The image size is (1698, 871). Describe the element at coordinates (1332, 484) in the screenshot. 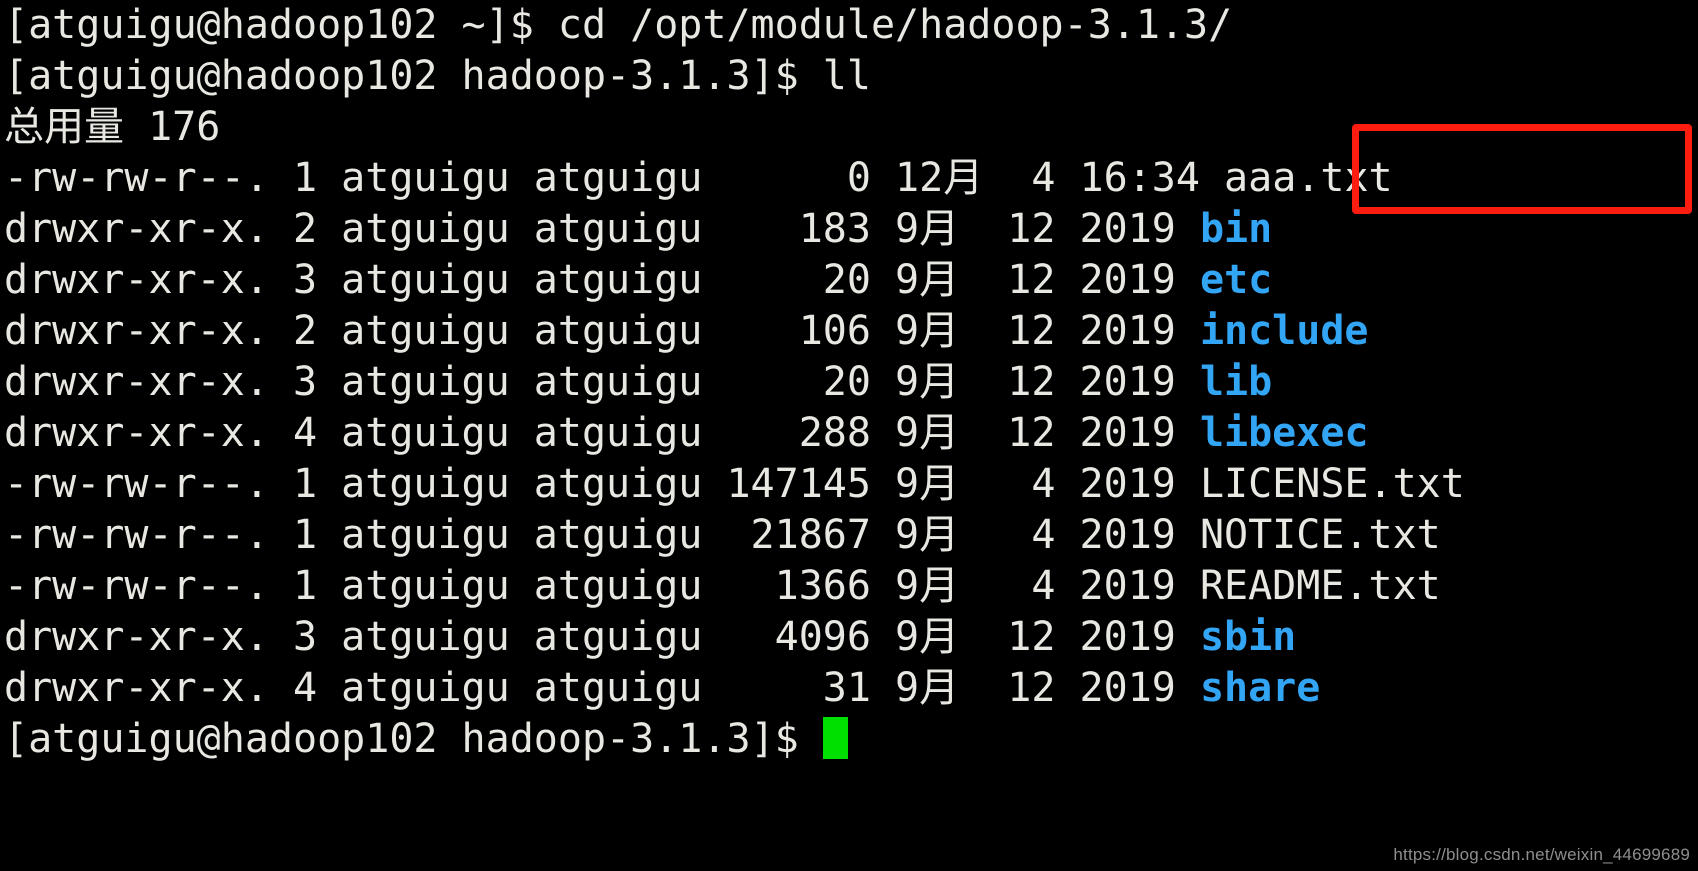

I see `file-name: LICENSE.txt` at that location.